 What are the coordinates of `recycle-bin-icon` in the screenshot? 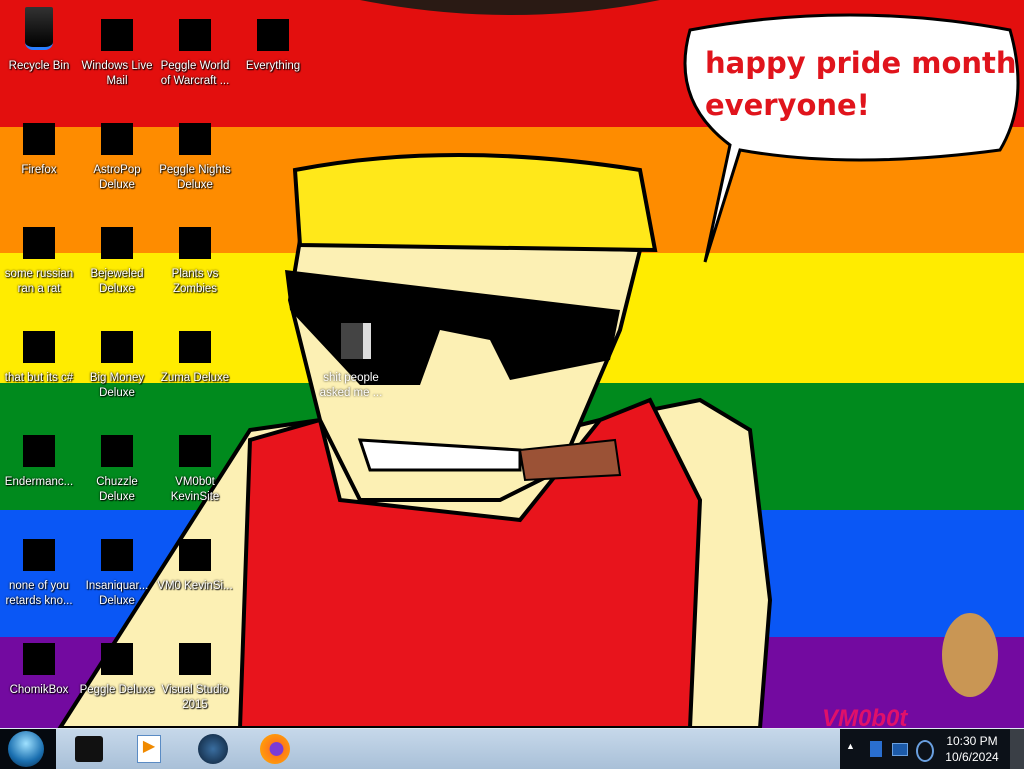 It's located at (39, 29).